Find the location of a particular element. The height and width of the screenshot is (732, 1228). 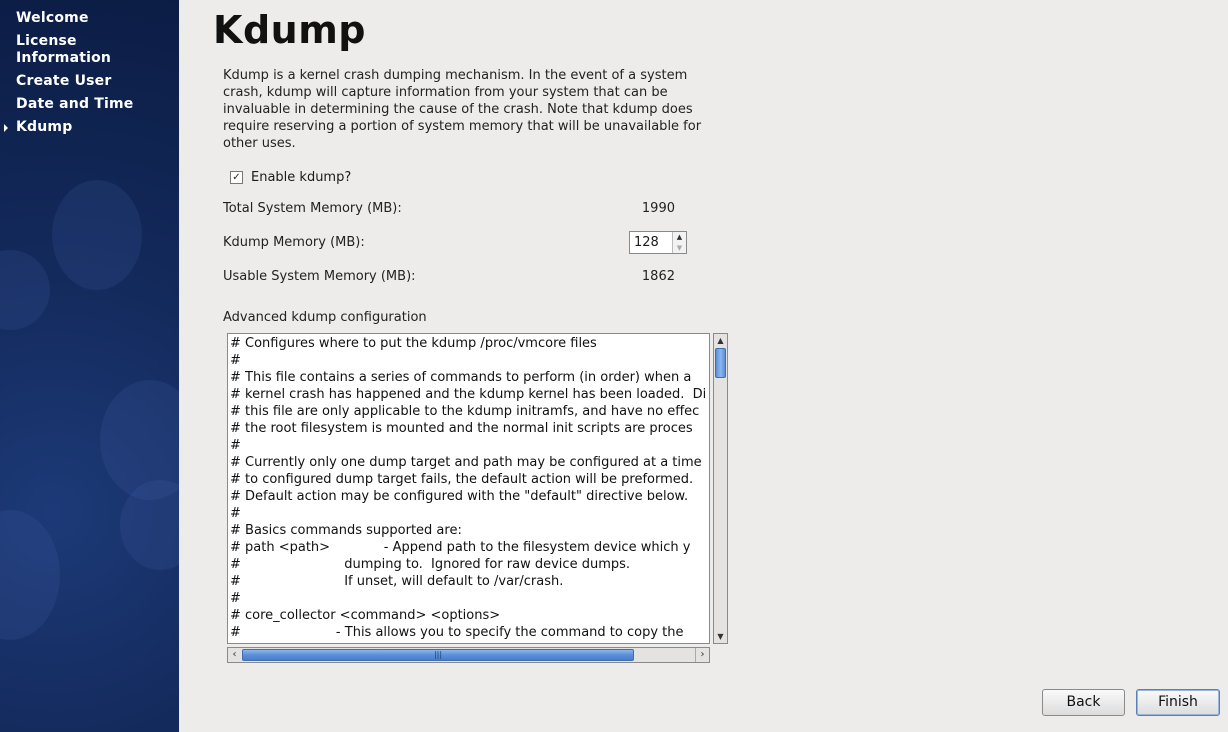

scroll-right-icon: › is located at coordinates (702, 655).